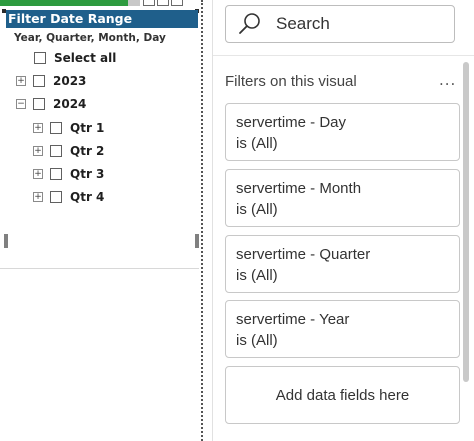 Image resolution: width=474 pixels, height=441 pixels. Describe the element at coordinates (134, 3) in the screenshot. I see `accent-bar-gray` at that location.